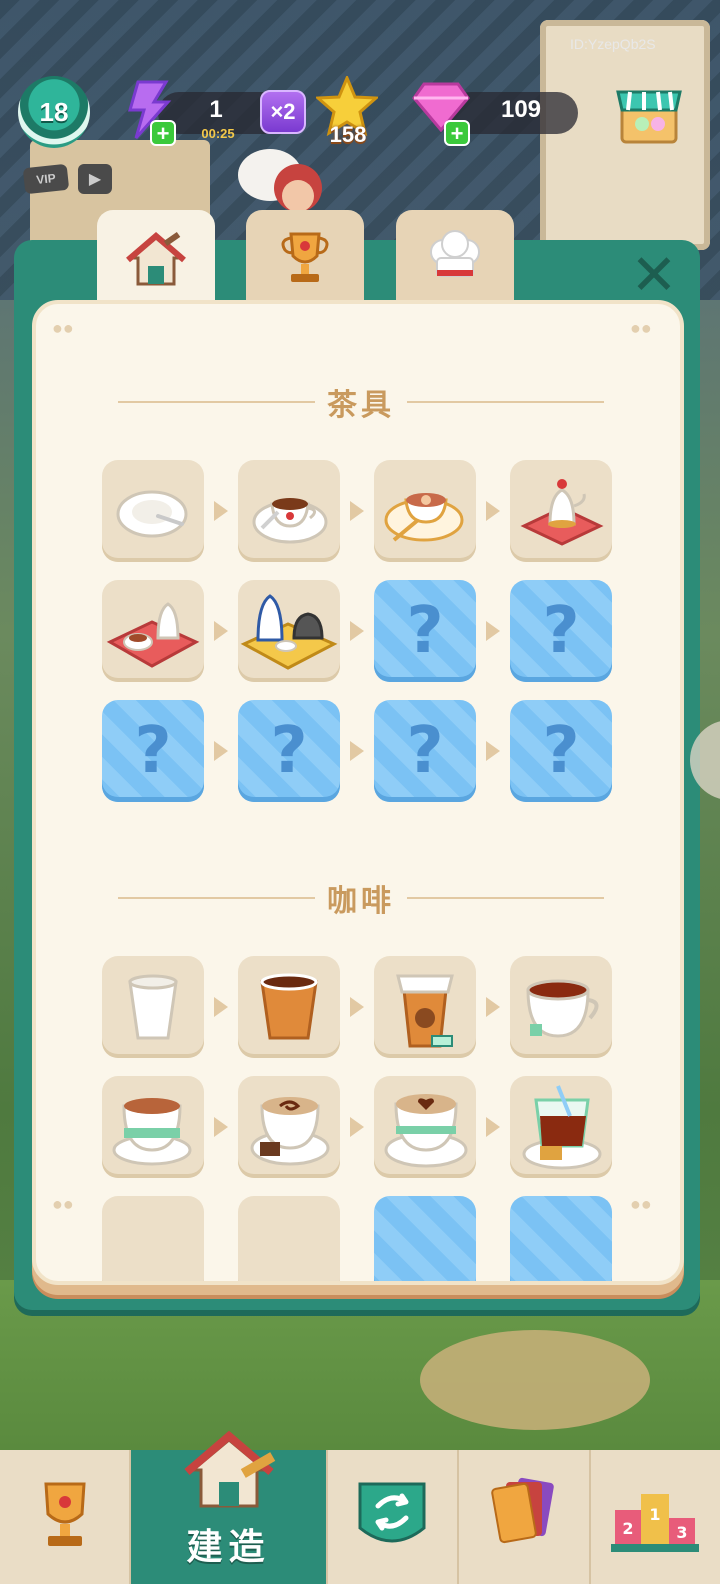 The image size is (720, 1584). Describe the element at coordinates (218, 133) in the screenshot. I see `energy-timer: 00:25` at that location.